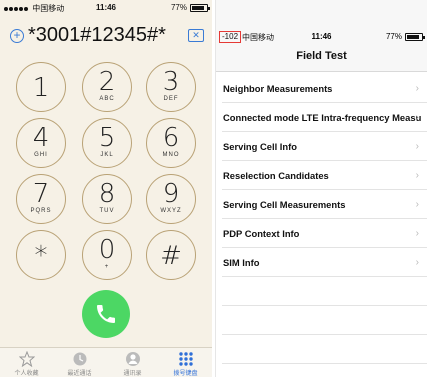 This screenshot has width=427, height=377. What do you see at coordinates (132, 359) in the screenshot?
I see `contact-icon` at bounding box center [132, 359].